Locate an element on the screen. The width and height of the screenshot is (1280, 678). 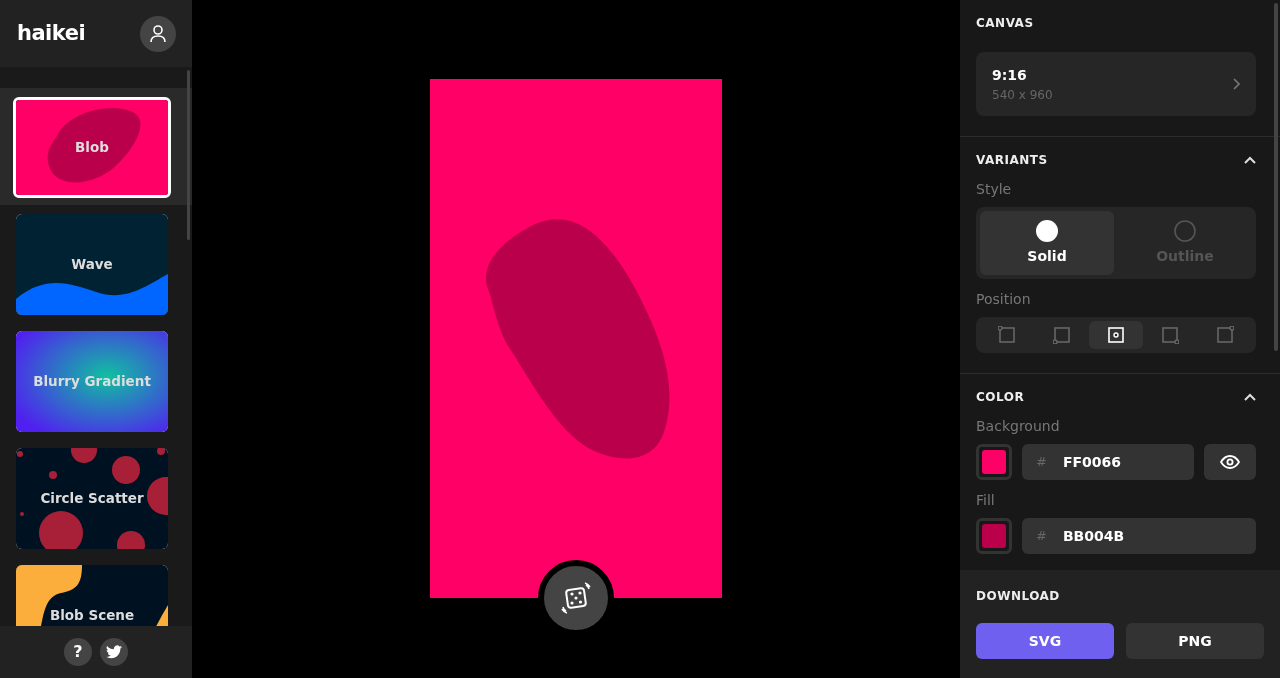
eye-icon is located at coordinates (1230, 462).